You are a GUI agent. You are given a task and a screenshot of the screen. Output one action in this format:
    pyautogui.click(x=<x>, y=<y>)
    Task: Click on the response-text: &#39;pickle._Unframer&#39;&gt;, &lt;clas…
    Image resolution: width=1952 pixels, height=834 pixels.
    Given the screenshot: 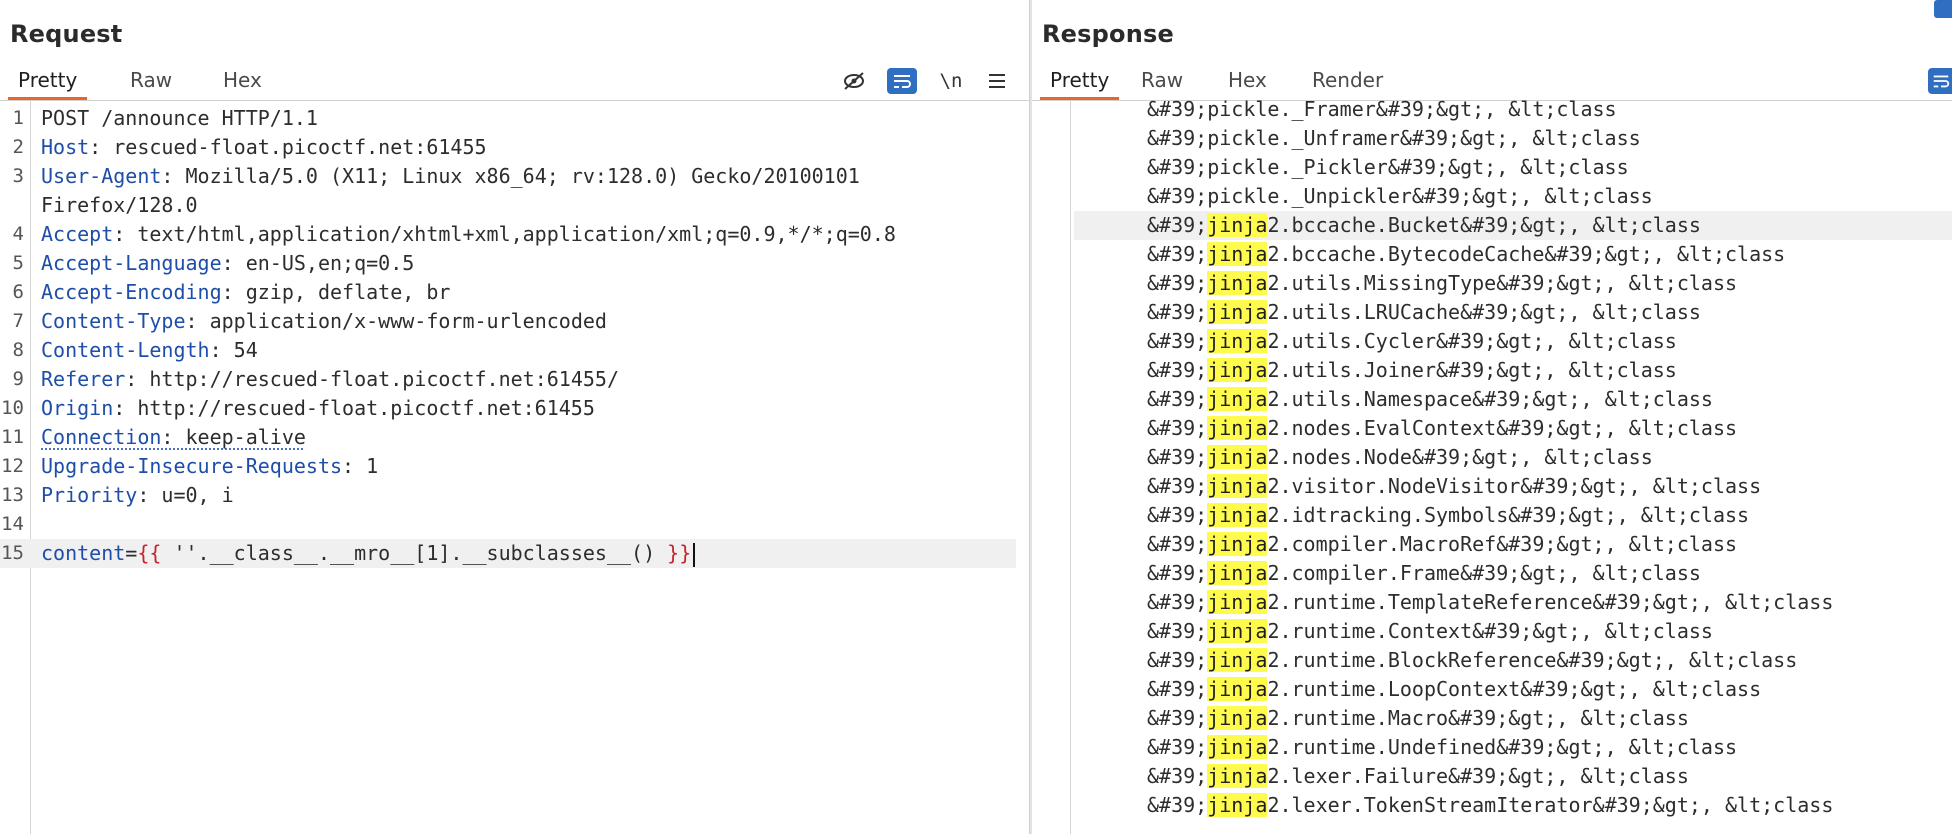 What is the action you would take?
    pyautogui.click(x=1394, y=138)
    